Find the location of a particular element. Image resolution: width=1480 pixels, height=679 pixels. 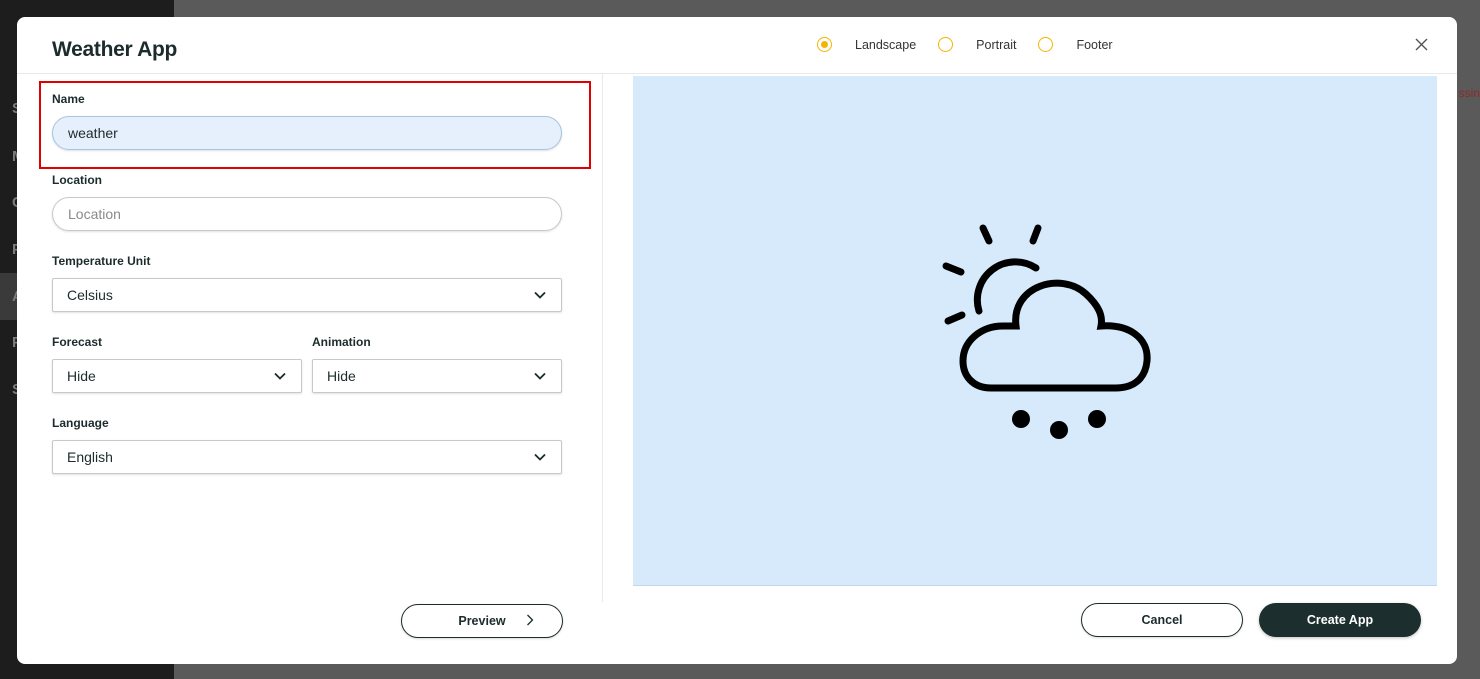

radio-landscape: Landscape is located at coordinates (866, 44).